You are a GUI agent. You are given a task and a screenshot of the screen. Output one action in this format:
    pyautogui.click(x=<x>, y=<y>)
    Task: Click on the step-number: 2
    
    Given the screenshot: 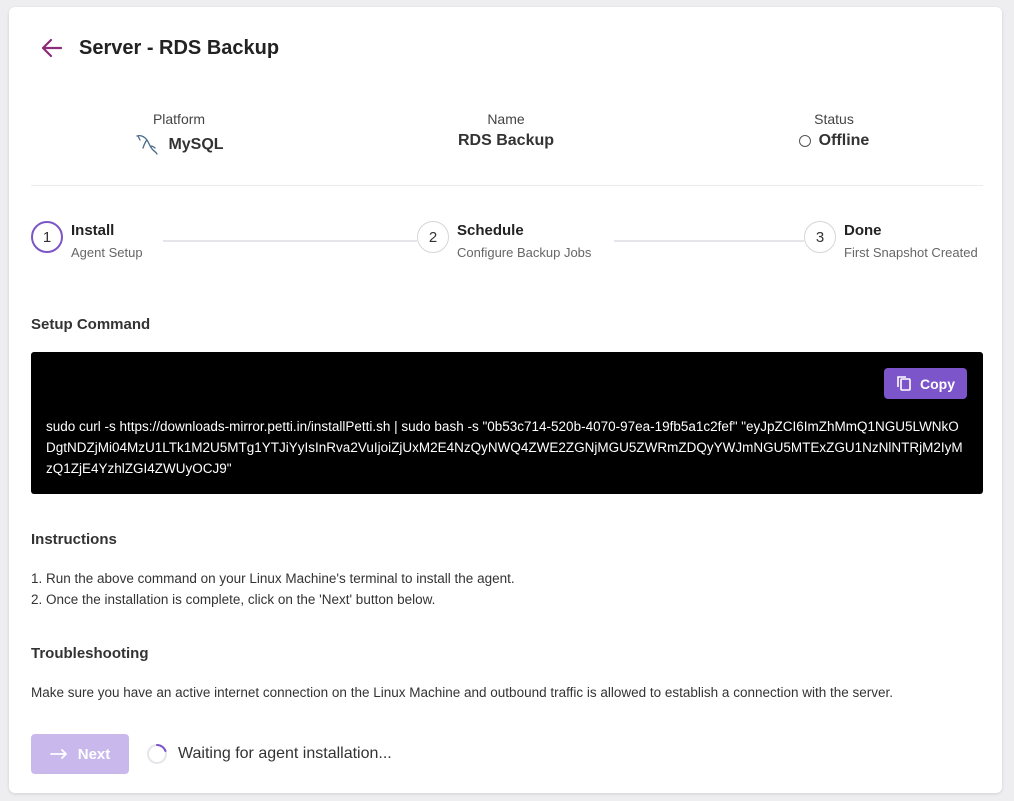 What is the action you would take?
    pyautogui.click(x=433, y=237)
    